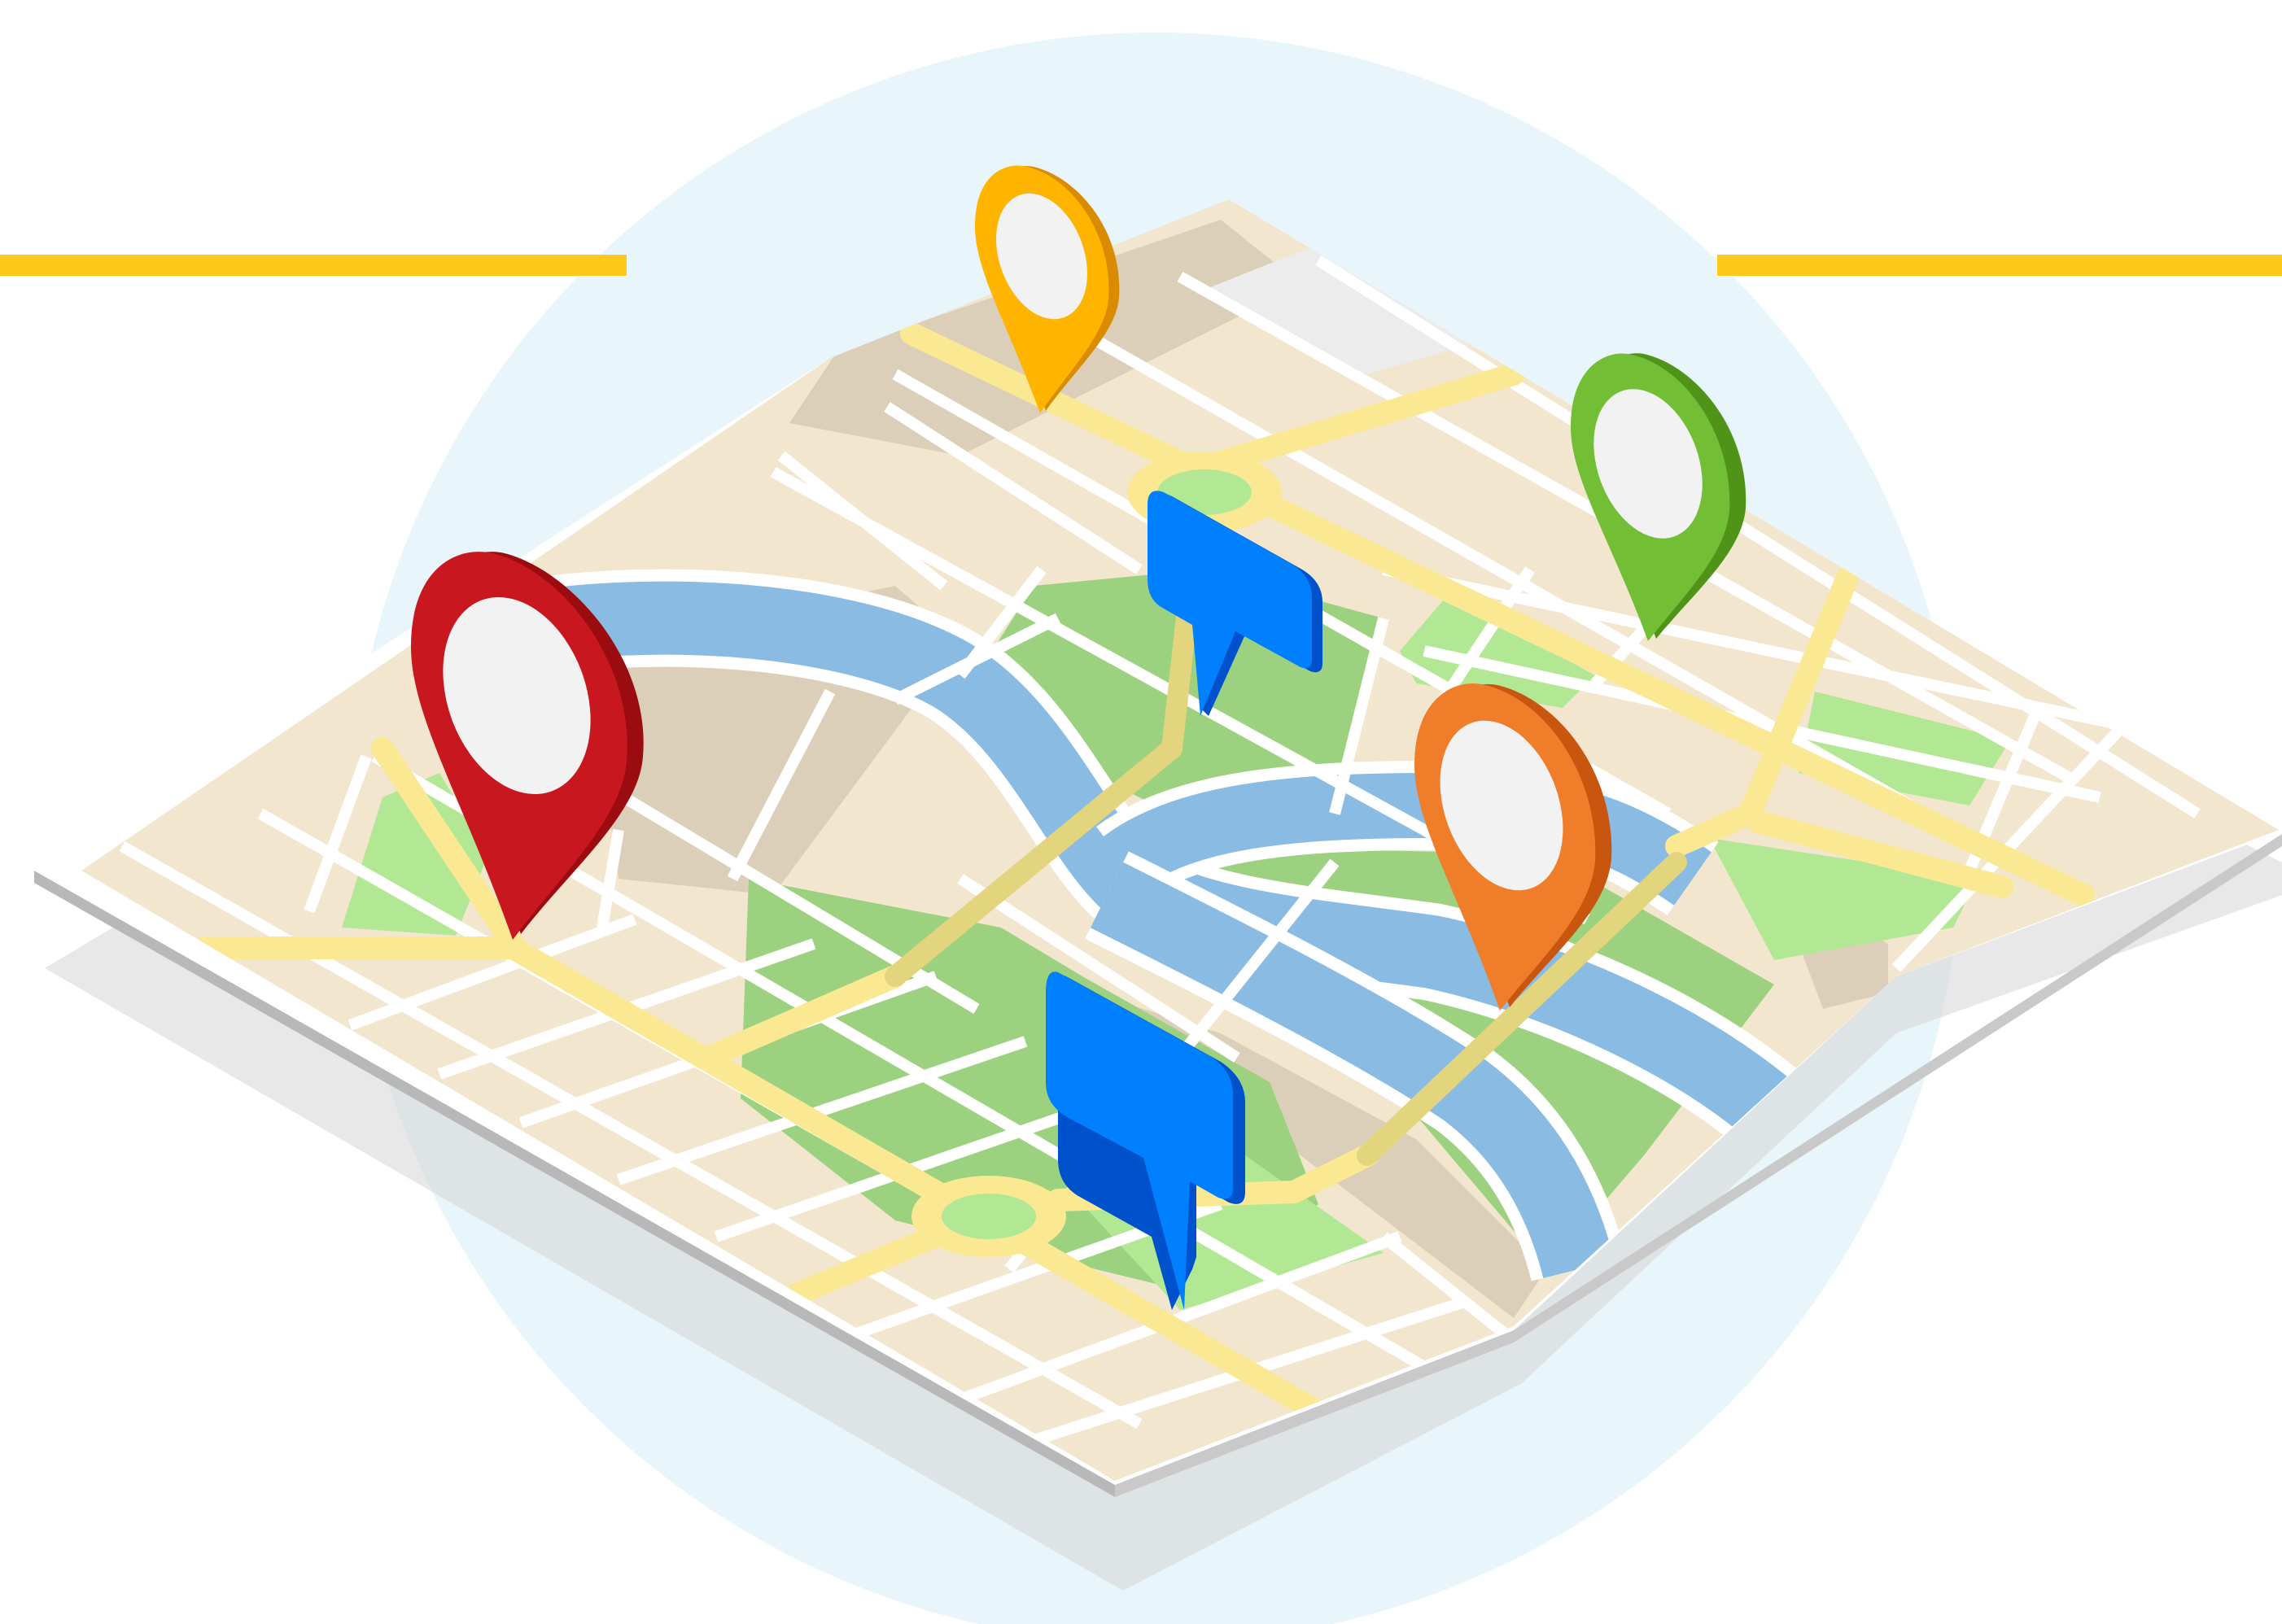 The height and width of the screenshot is (1624, 2282). What do you see at coordinates (313, 265) in the screenshot?
I see `accent-line-left` at bounding box center [313, 265].